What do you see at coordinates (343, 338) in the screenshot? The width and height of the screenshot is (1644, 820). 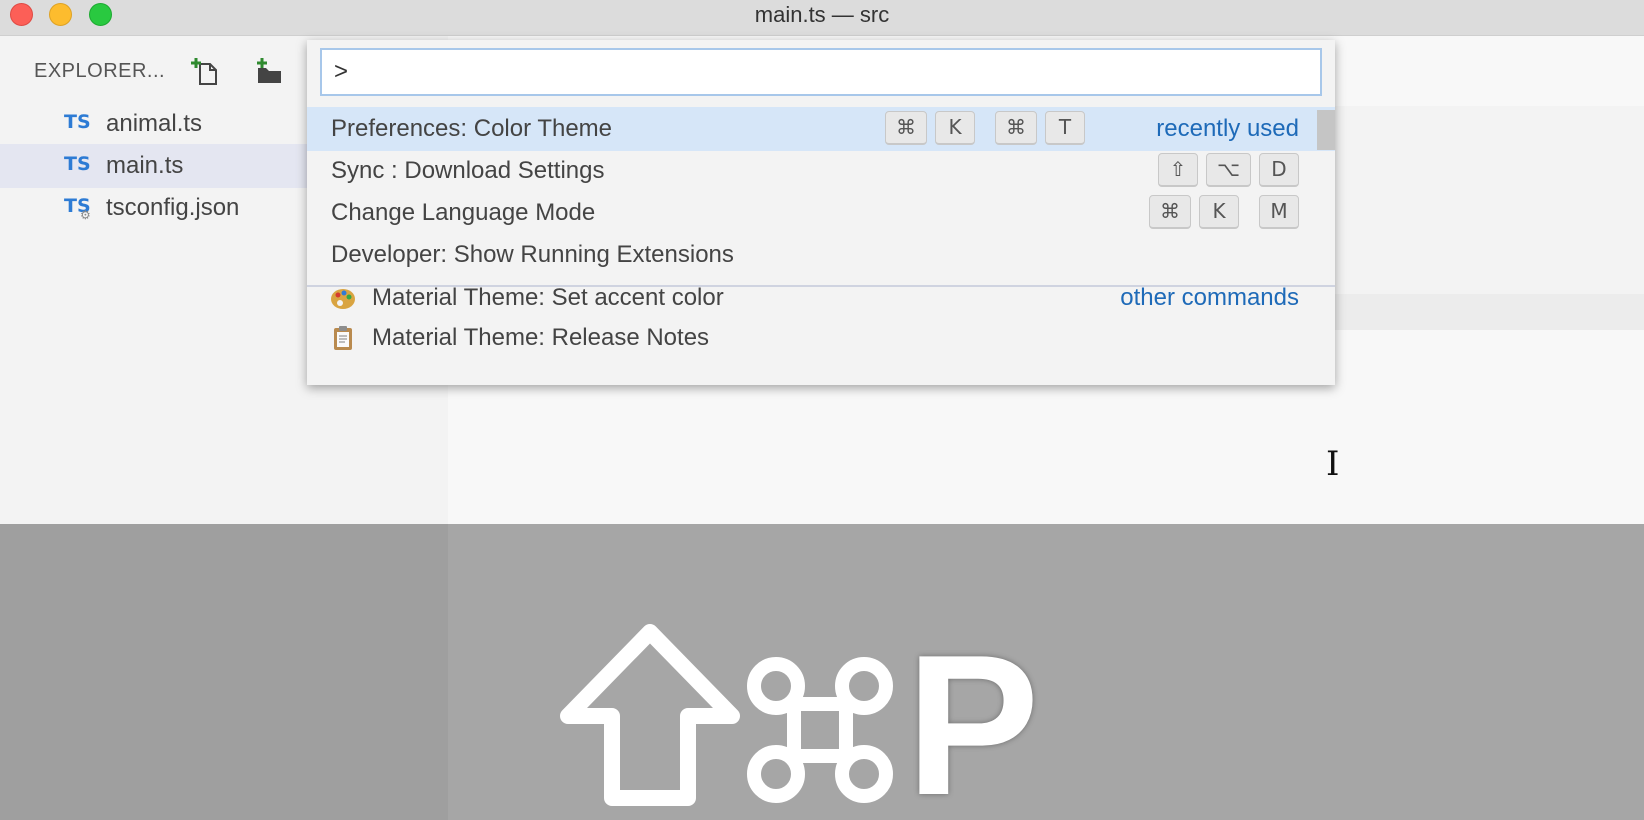 I see `clipboard-icon` at bounding box center [343, 338].